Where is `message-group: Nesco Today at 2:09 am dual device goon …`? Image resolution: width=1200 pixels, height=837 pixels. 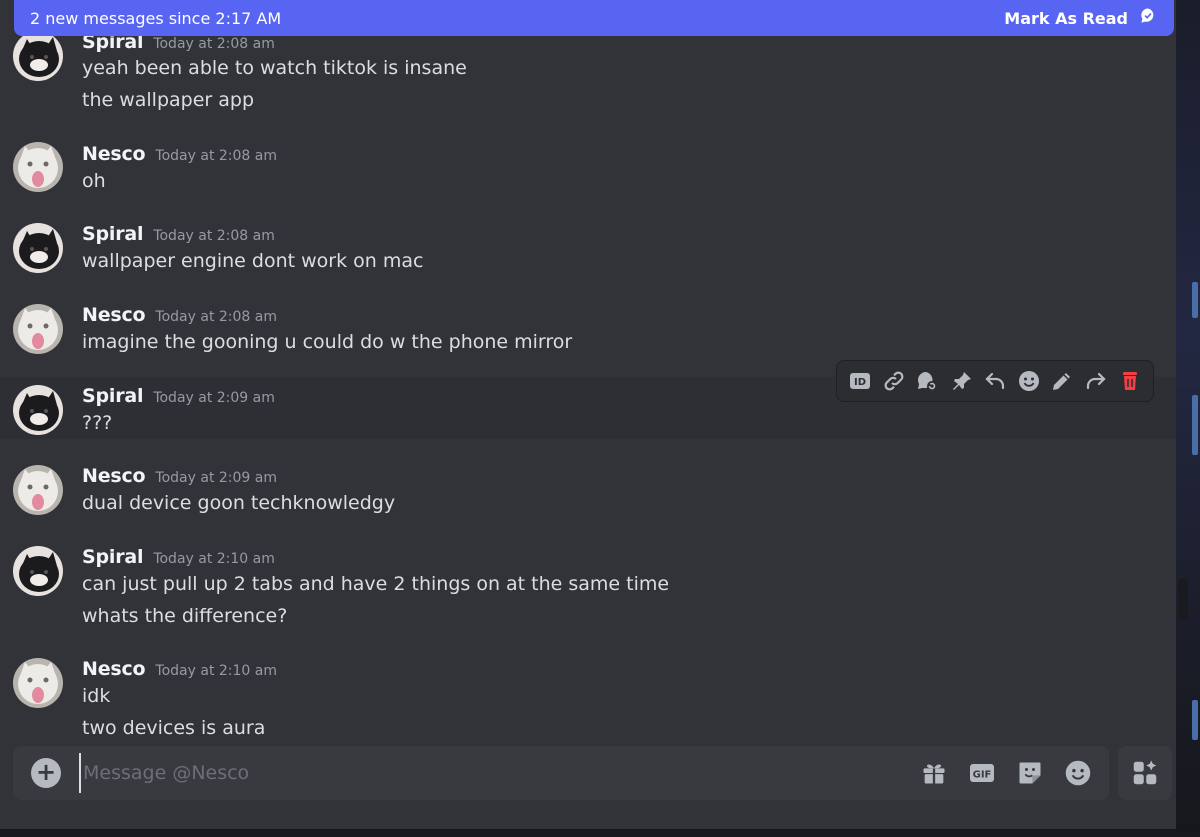
message-group: Nesco Today at 2:09 am dual device goon … is located at coordinates (588, 492).